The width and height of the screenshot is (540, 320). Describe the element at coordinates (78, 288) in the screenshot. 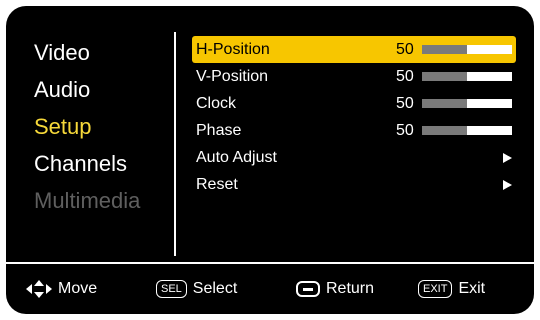

I see `move-label: Move` at that location.